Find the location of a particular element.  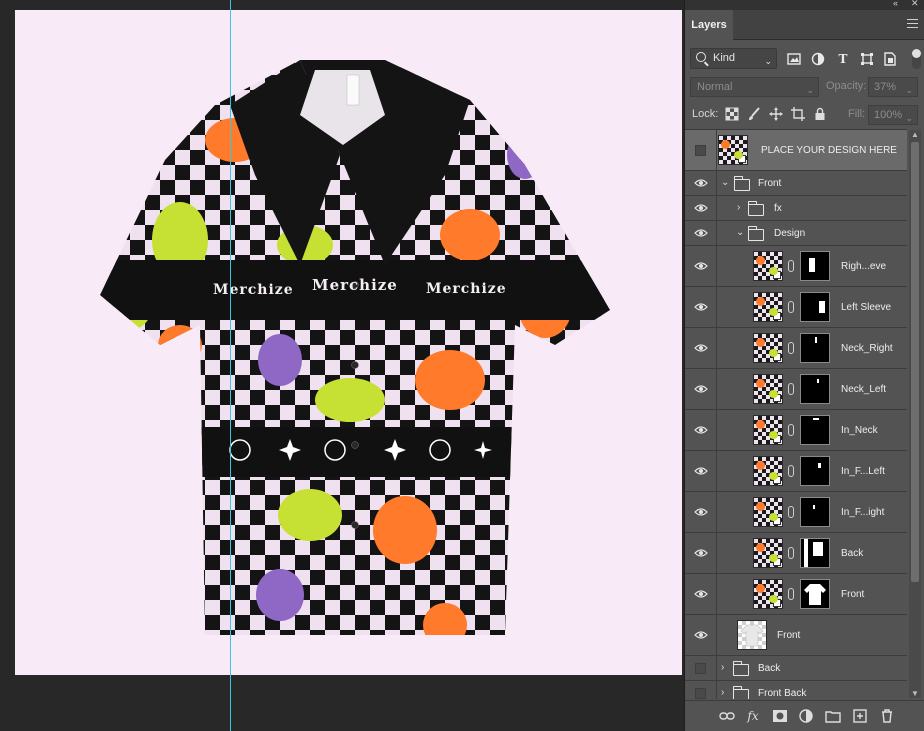

blend-mode-select: Normal ⌄ is located at coordinates (754, 87).